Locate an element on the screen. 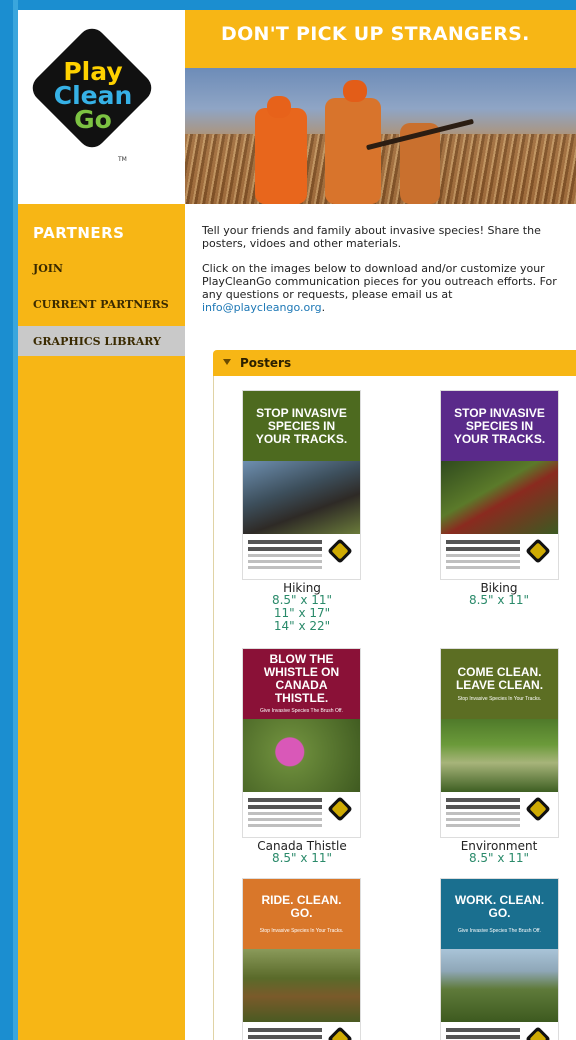 The image size is (576, 1040). logo-line-go: Go is located at coordinates (93, 119).